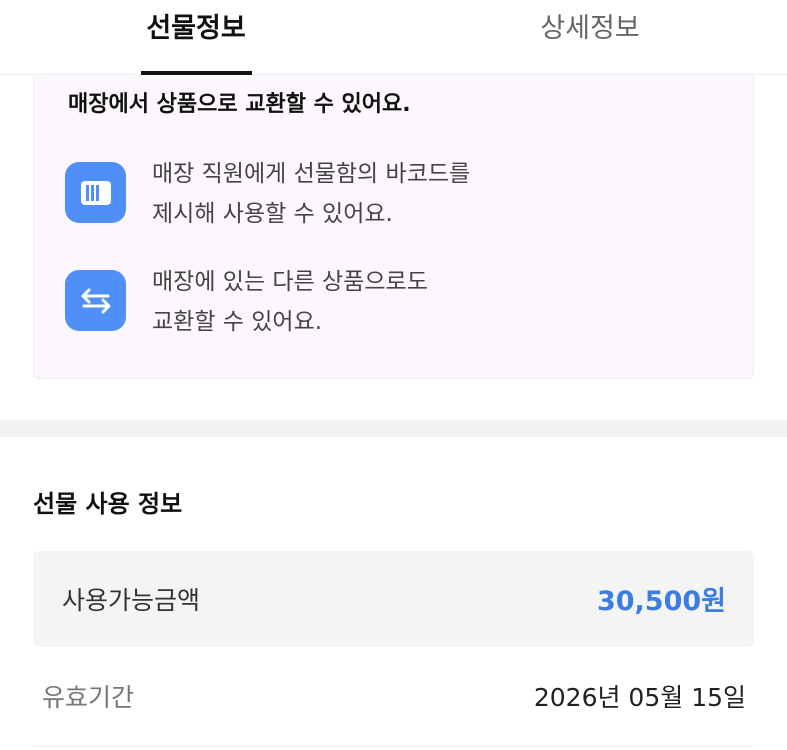 The image size is (787, 750). What do you see at coordinates (196, 28) in the screenshot?
I see `tab-gift-info-label: 선물정보` at bounding box center [196, 28].